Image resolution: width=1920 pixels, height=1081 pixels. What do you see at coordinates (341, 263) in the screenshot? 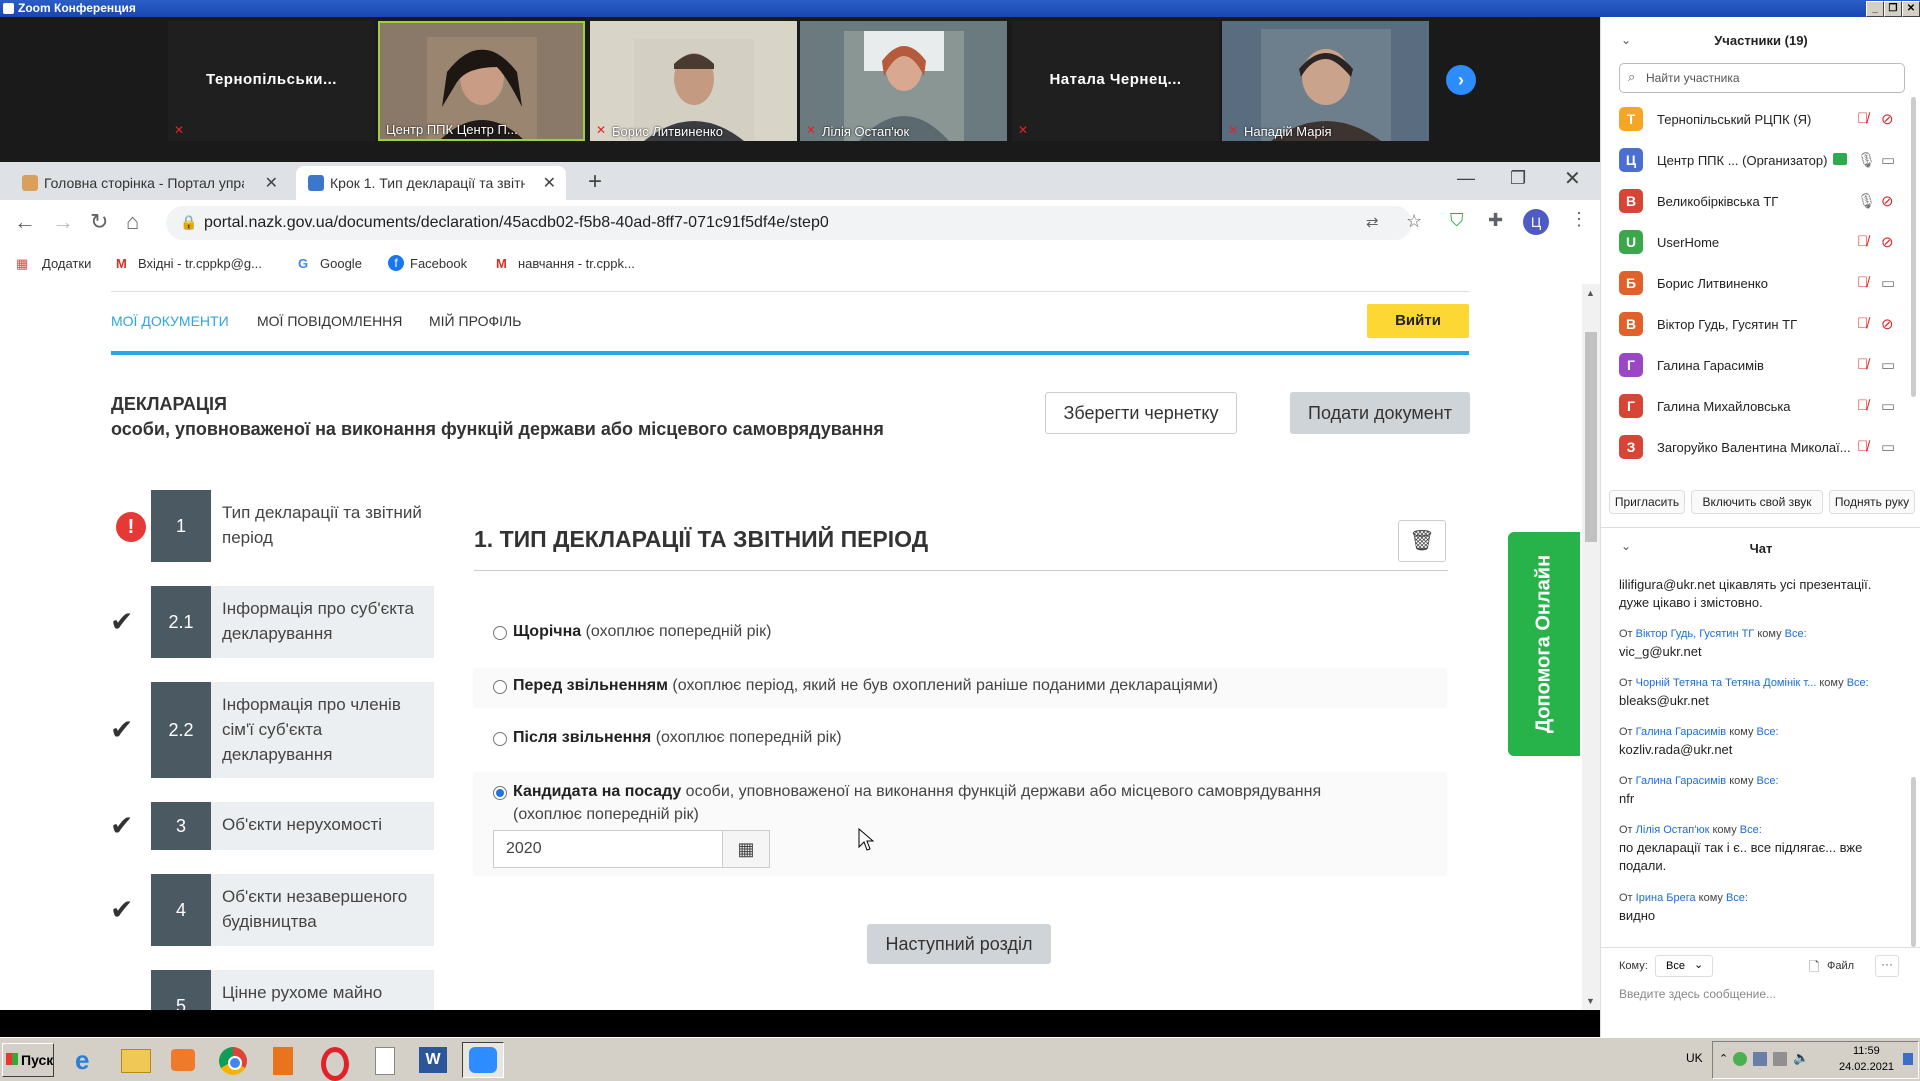
I see `bookmark-google: Google` at bounding box center [341, 263].